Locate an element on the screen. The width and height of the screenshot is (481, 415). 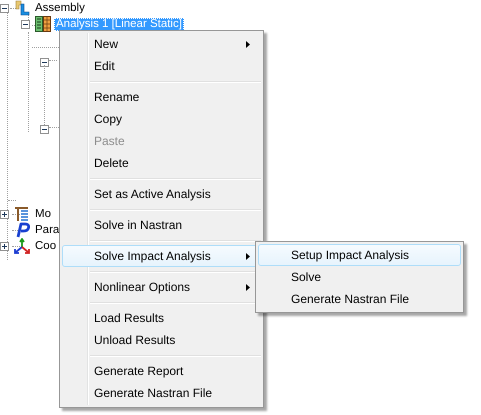
model-icon is located at coordinates (22, 214).